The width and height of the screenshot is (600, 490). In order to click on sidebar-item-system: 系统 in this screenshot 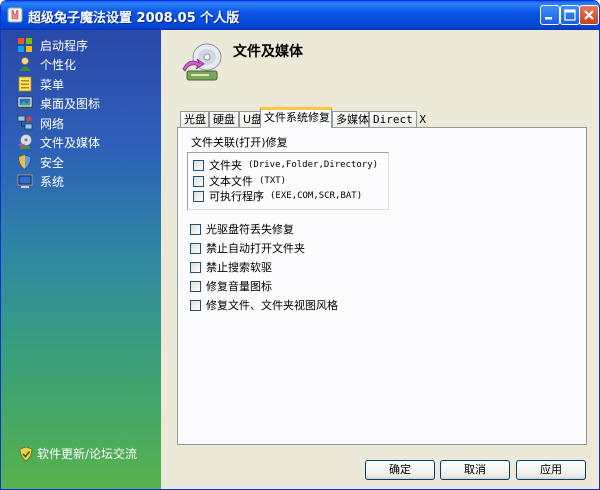, I will do `click(40, 181)`.